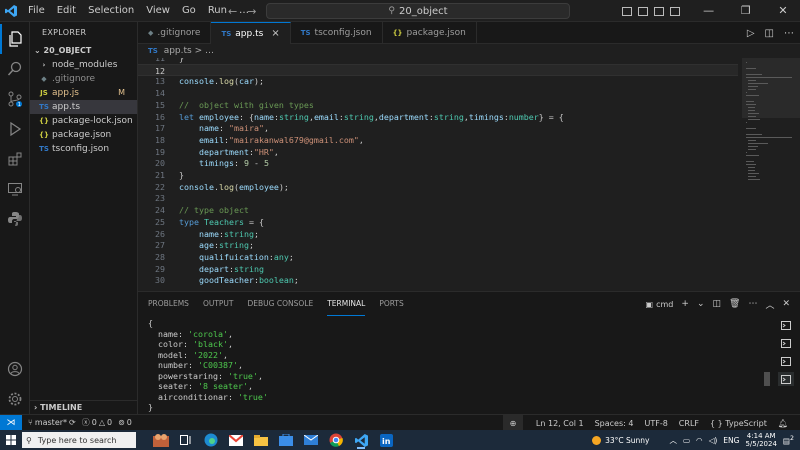 This screenshot has height=450, width=800. I want to click on tab-output: OUTPUT, so click(218, 304).